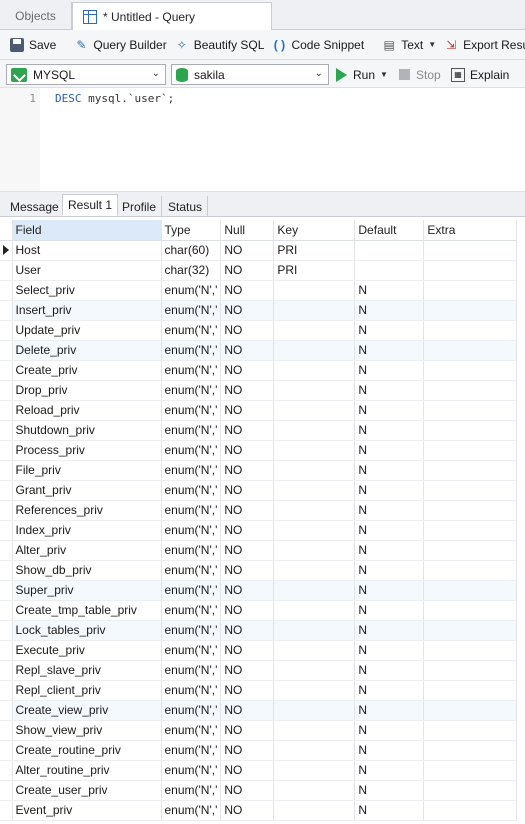 Image resolution: width=525 pixels, height=824 pixels. I want to click on table-row: Drop_priv enum('N',' NO N, so click(259, 390).